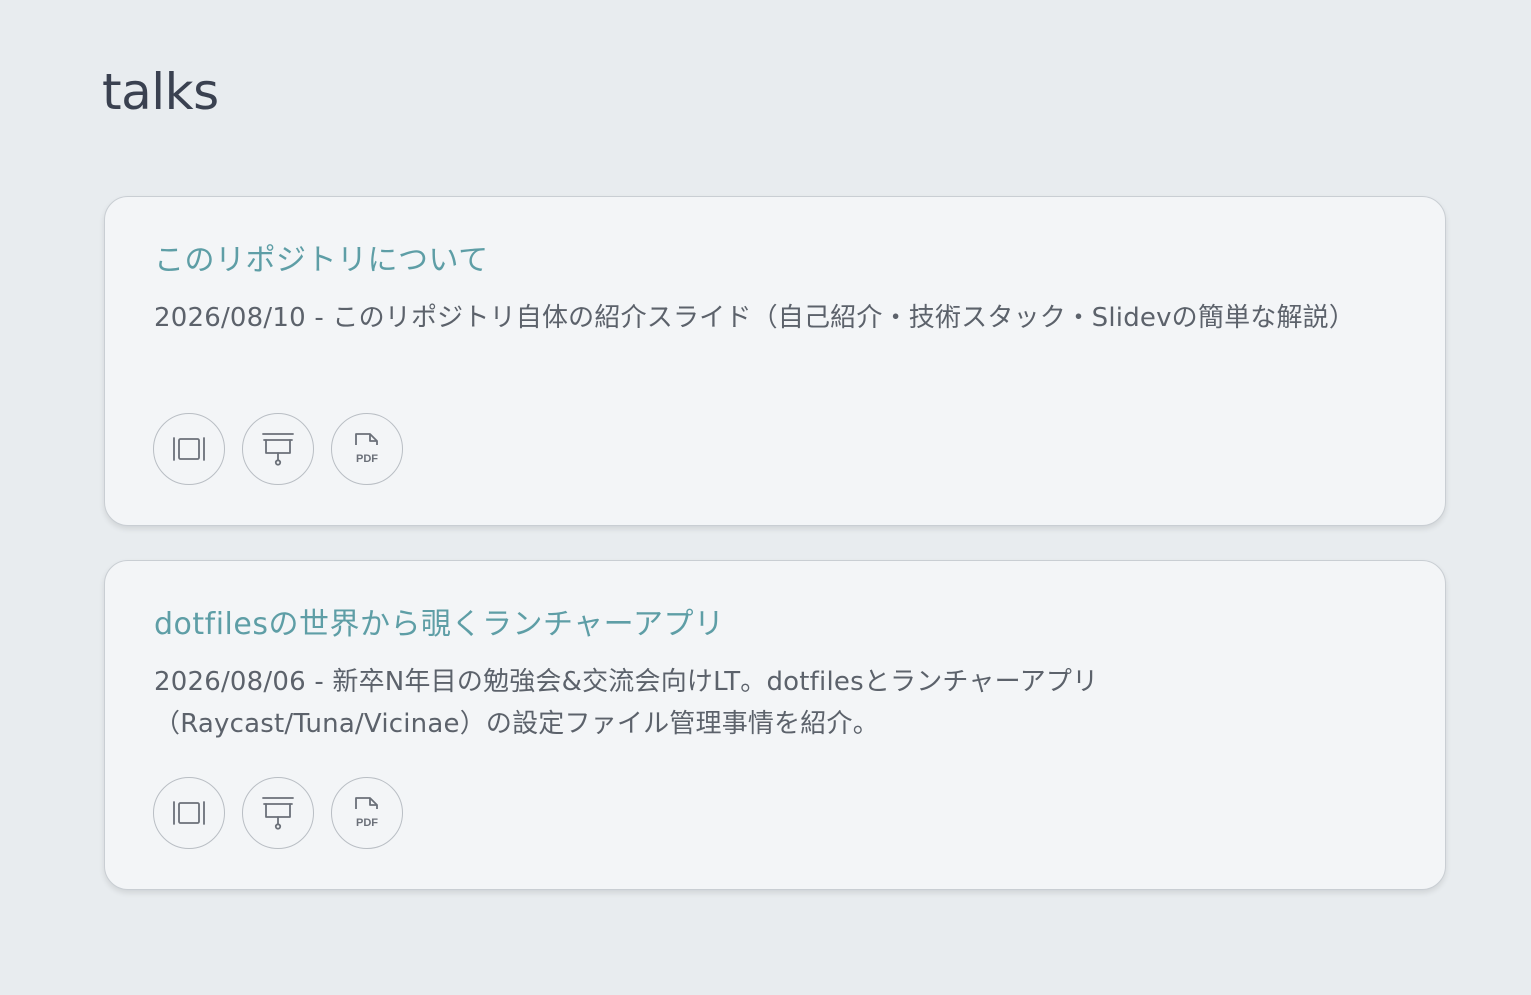 Image resolution: width=1531 pixels, height=995 pixels. What do you see at coordinates (160, 92) in the screenshot?
I see `page-title: talks` at bounding box center [160, 92].